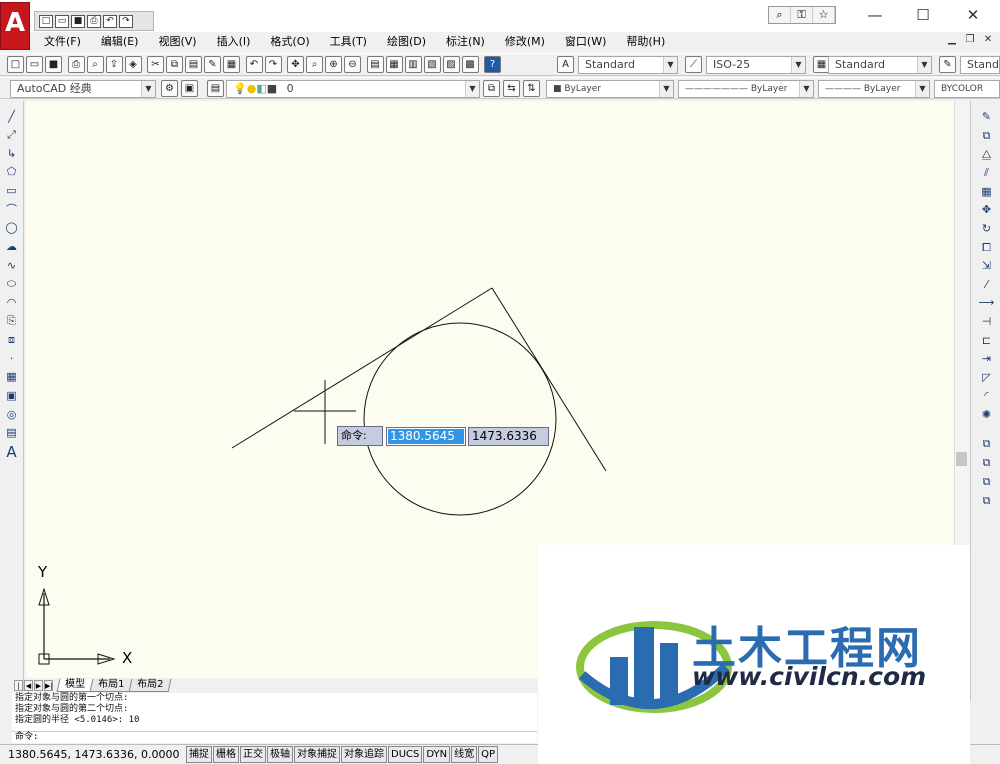 This screenshot has width=1000, height=764. Describe the element at coordinates (15, 32) in the screenshot. I see `application-menu-button: A▼` at that location.